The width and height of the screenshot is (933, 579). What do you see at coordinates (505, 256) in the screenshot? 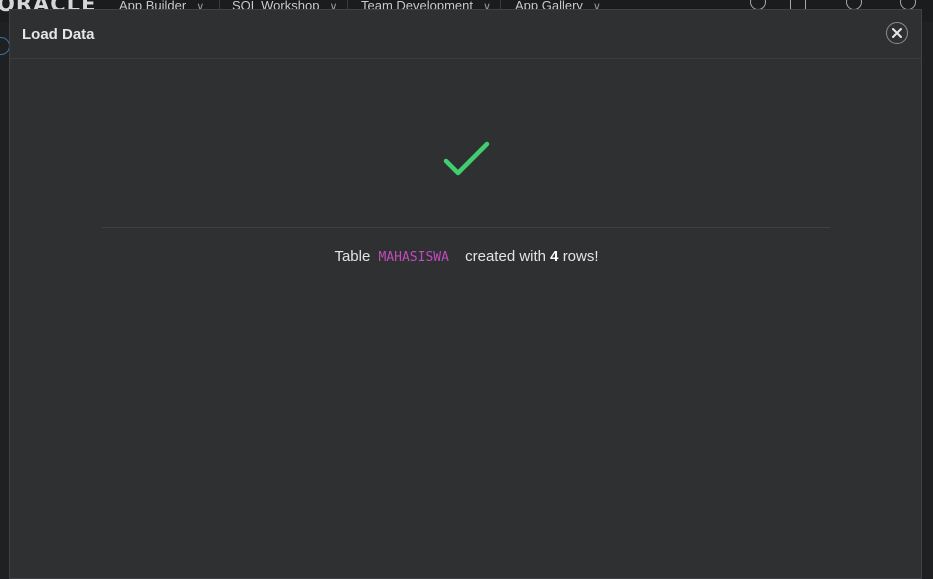
I see `message-middle: created with` at bounding box center [505, 256].